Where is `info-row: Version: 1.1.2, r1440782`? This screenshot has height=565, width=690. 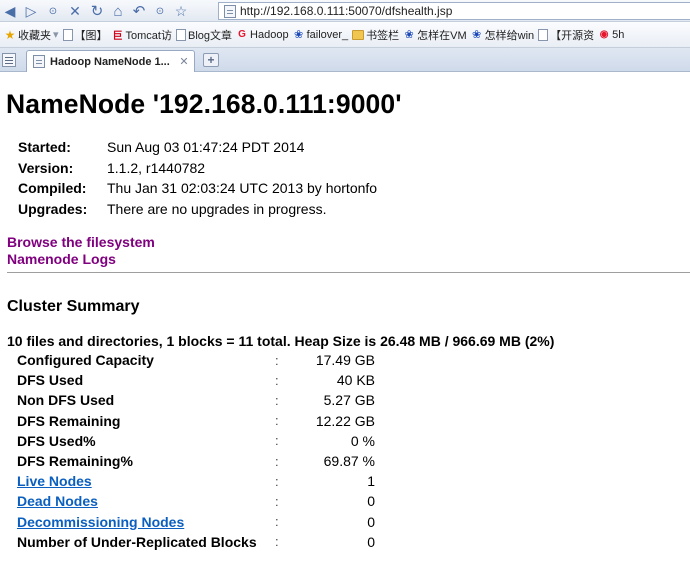
info-row: Version: 1.1.2, r1440782 is located at coordinates (197, 168).